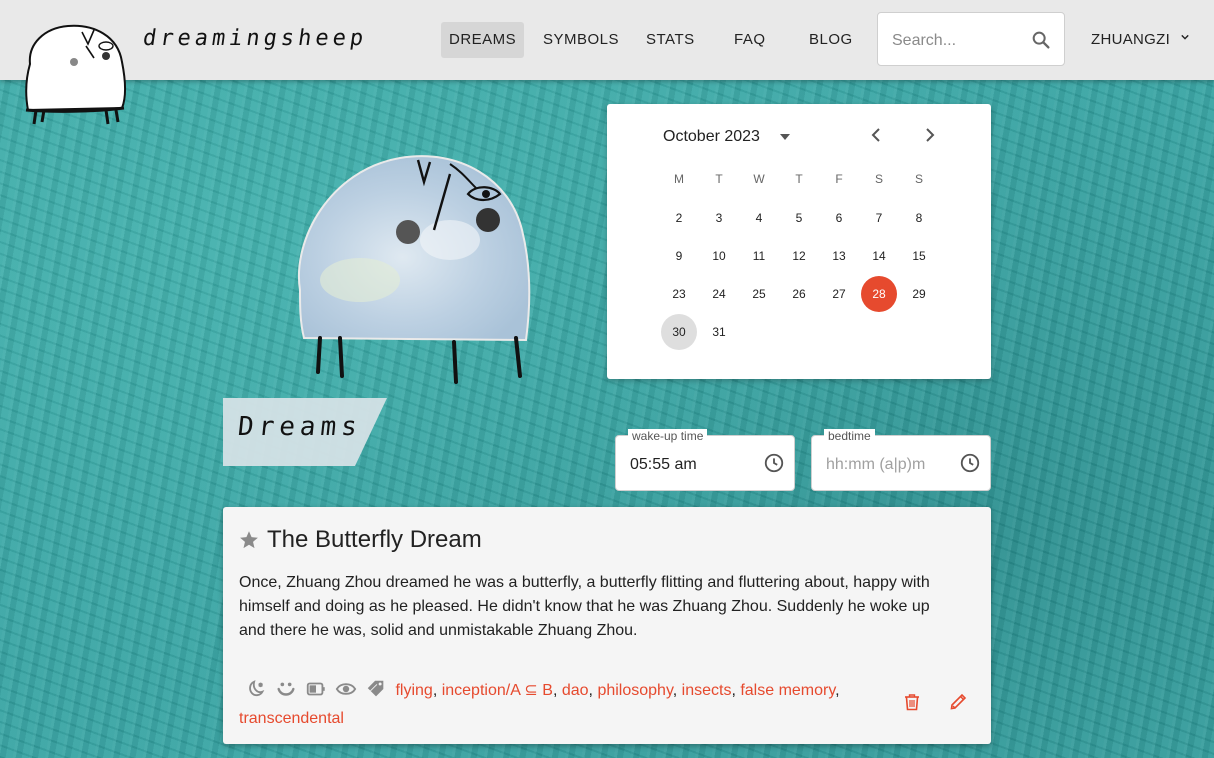  Describe the element at coordinates (799, 218) in the screenshot. I see `calendar-day-5: 5` at that location.